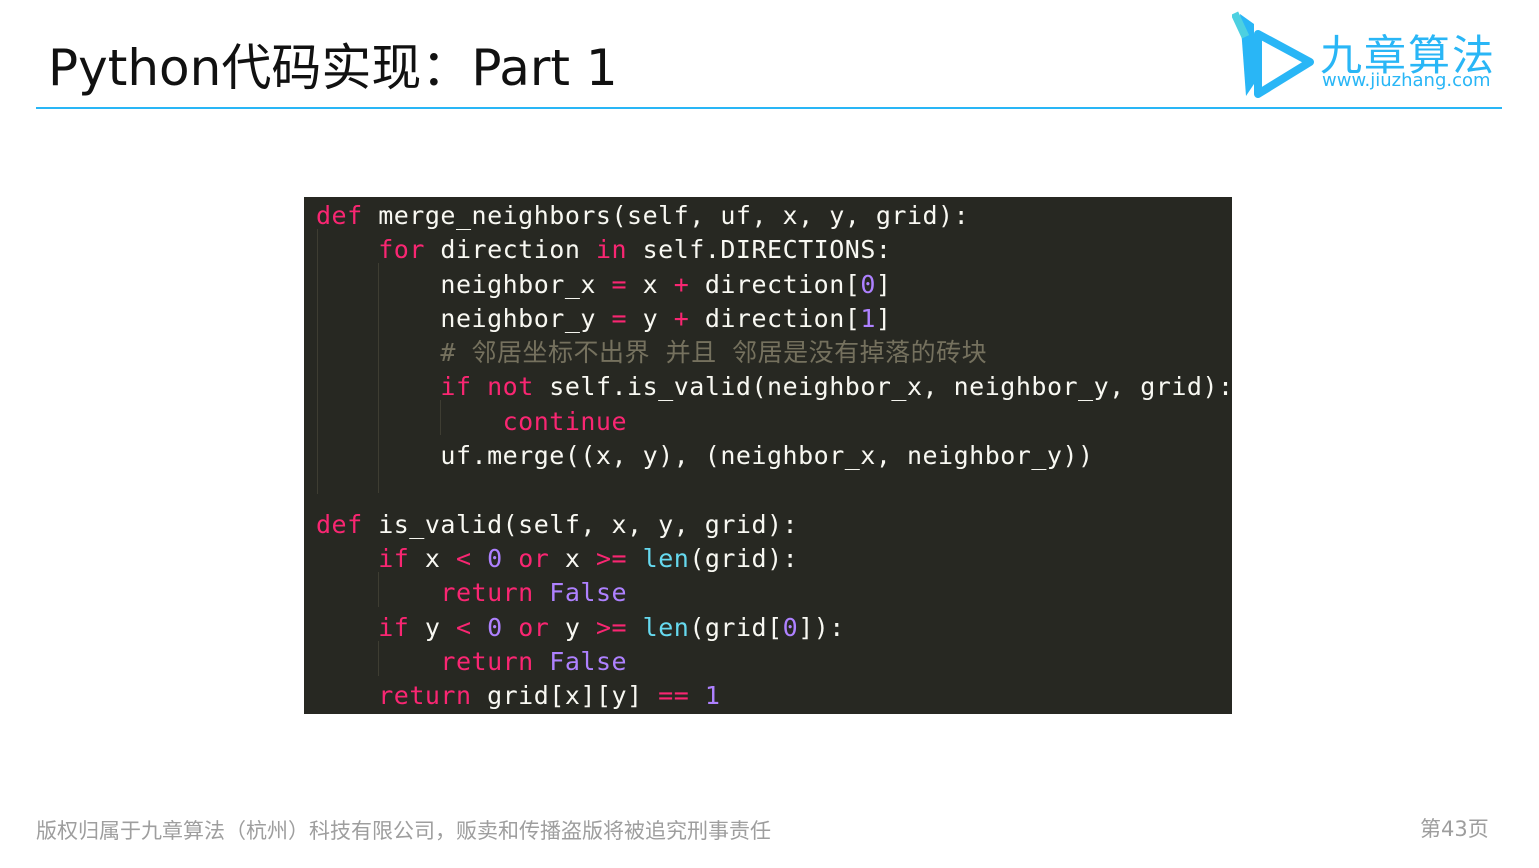 This screenshot has height=868, width=1539. What do you see at coordinates (736, 627) in the screenshot?
I see `code-token: (grid[` at bounding box center [736, 627].